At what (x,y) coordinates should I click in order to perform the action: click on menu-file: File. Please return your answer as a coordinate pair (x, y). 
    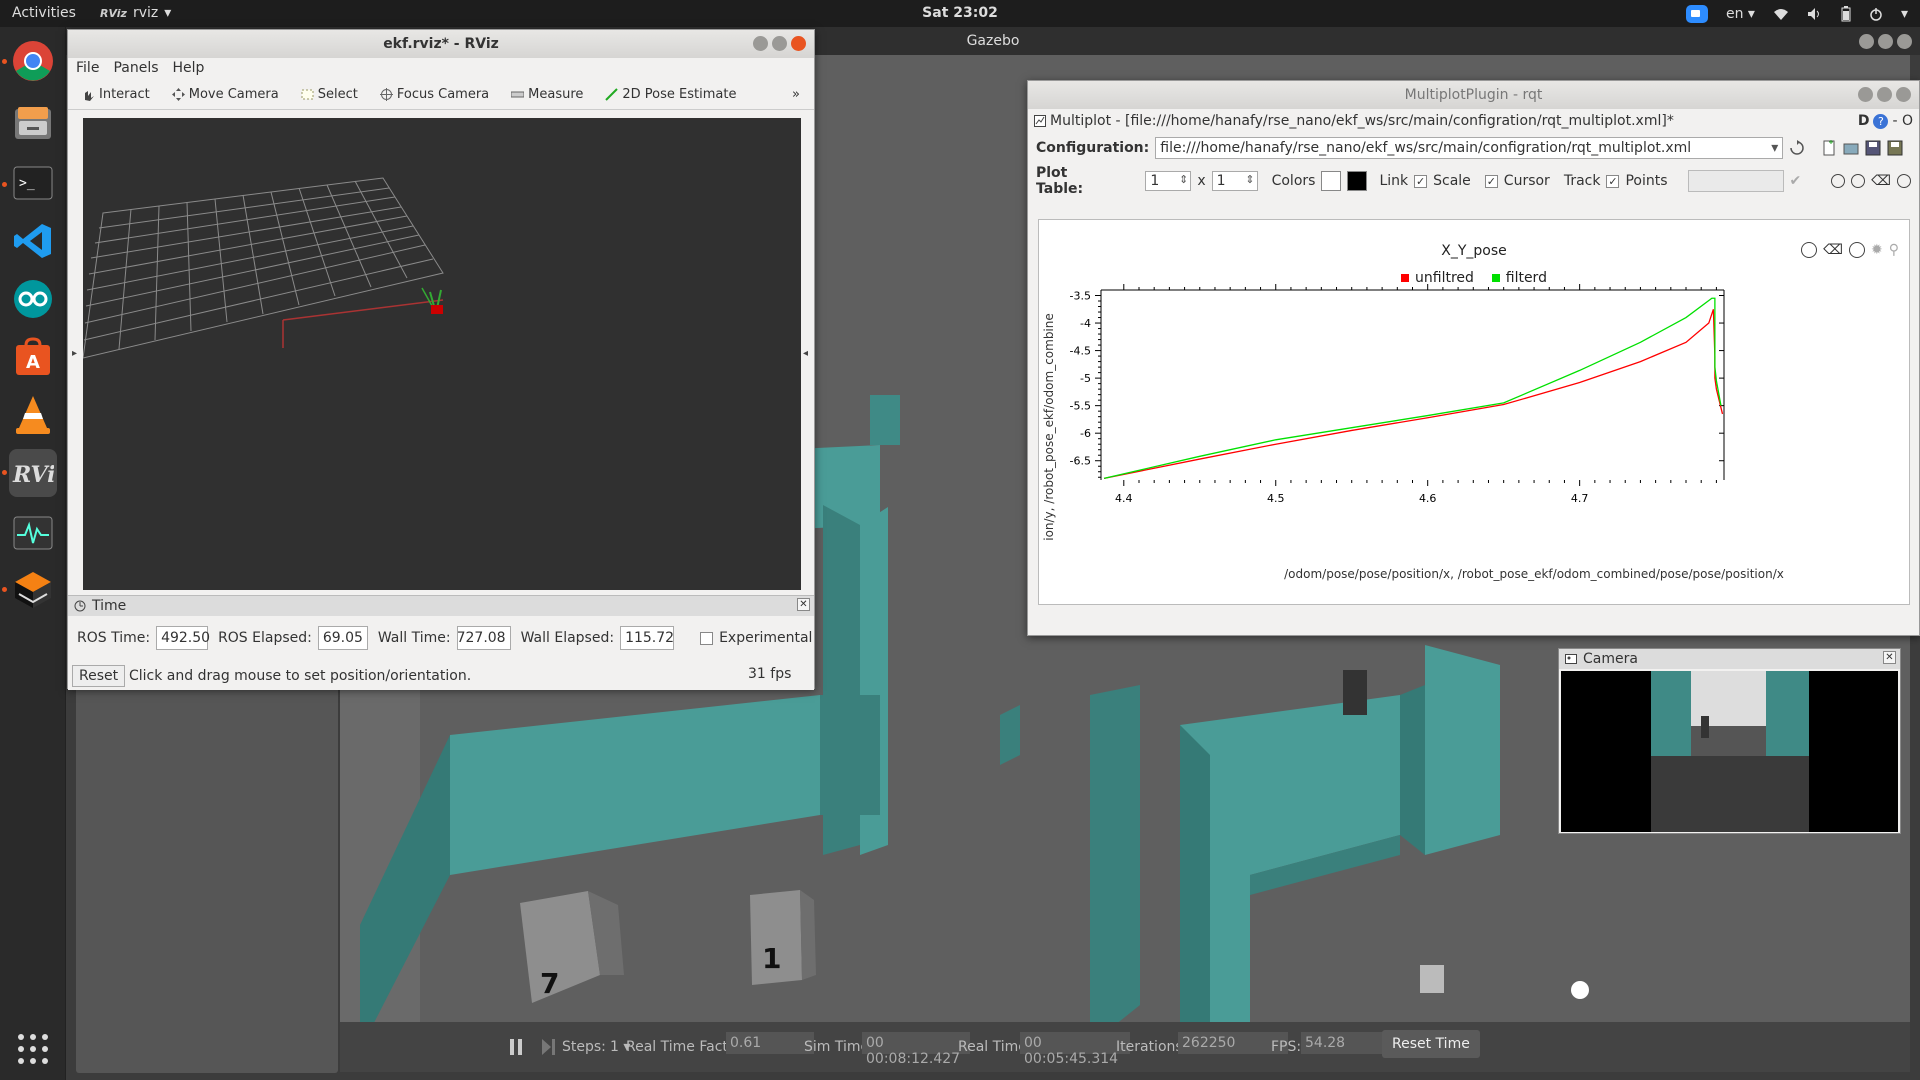
    Looking at the image, I should click on (87, 69).